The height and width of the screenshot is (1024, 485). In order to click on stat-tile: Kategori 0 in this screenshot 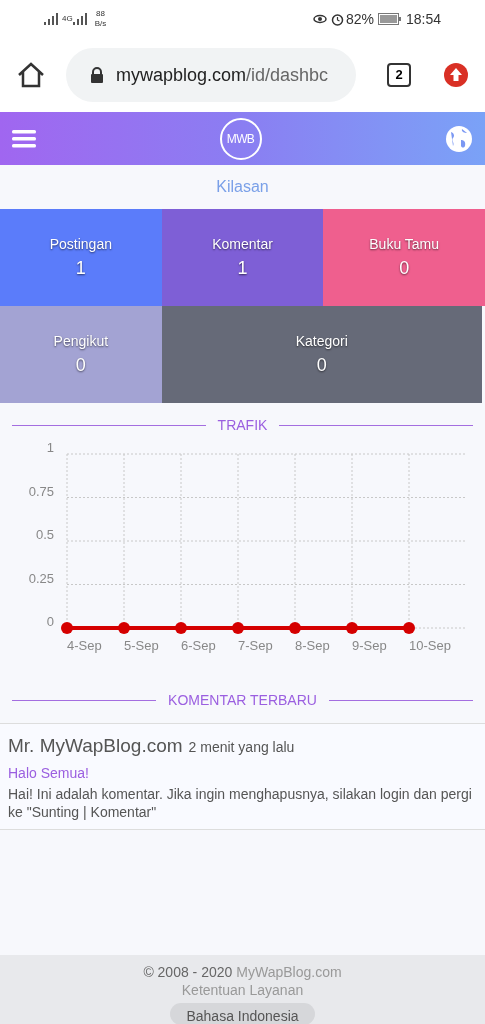, I will do `click(321, 354)`.